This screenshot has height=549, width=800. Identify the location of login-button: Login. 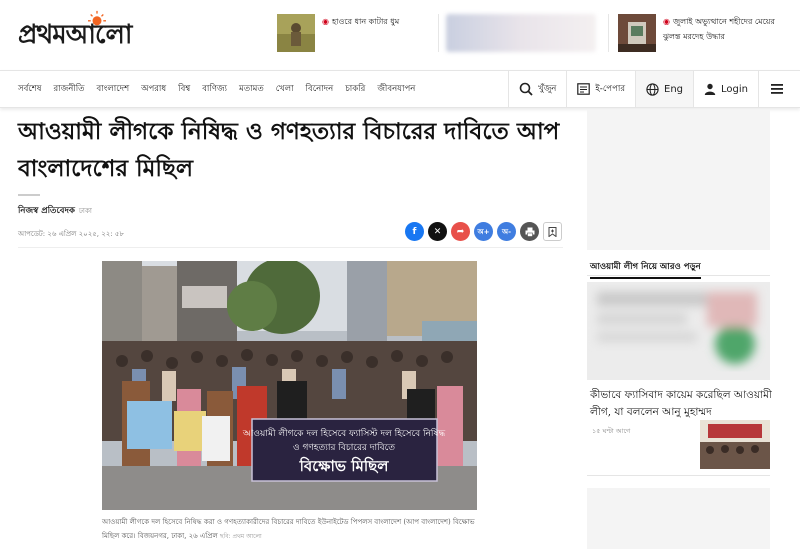
(725, 89).